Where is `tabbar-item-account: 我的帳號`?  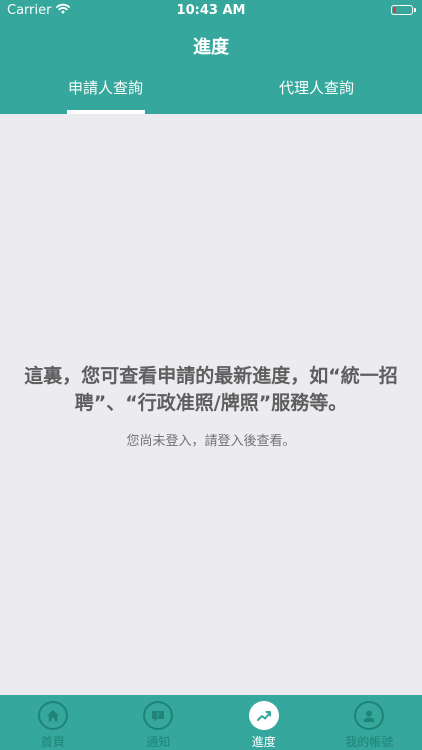
tabbar-item-account: 我的帳號 is located at coordinates (369, 722).